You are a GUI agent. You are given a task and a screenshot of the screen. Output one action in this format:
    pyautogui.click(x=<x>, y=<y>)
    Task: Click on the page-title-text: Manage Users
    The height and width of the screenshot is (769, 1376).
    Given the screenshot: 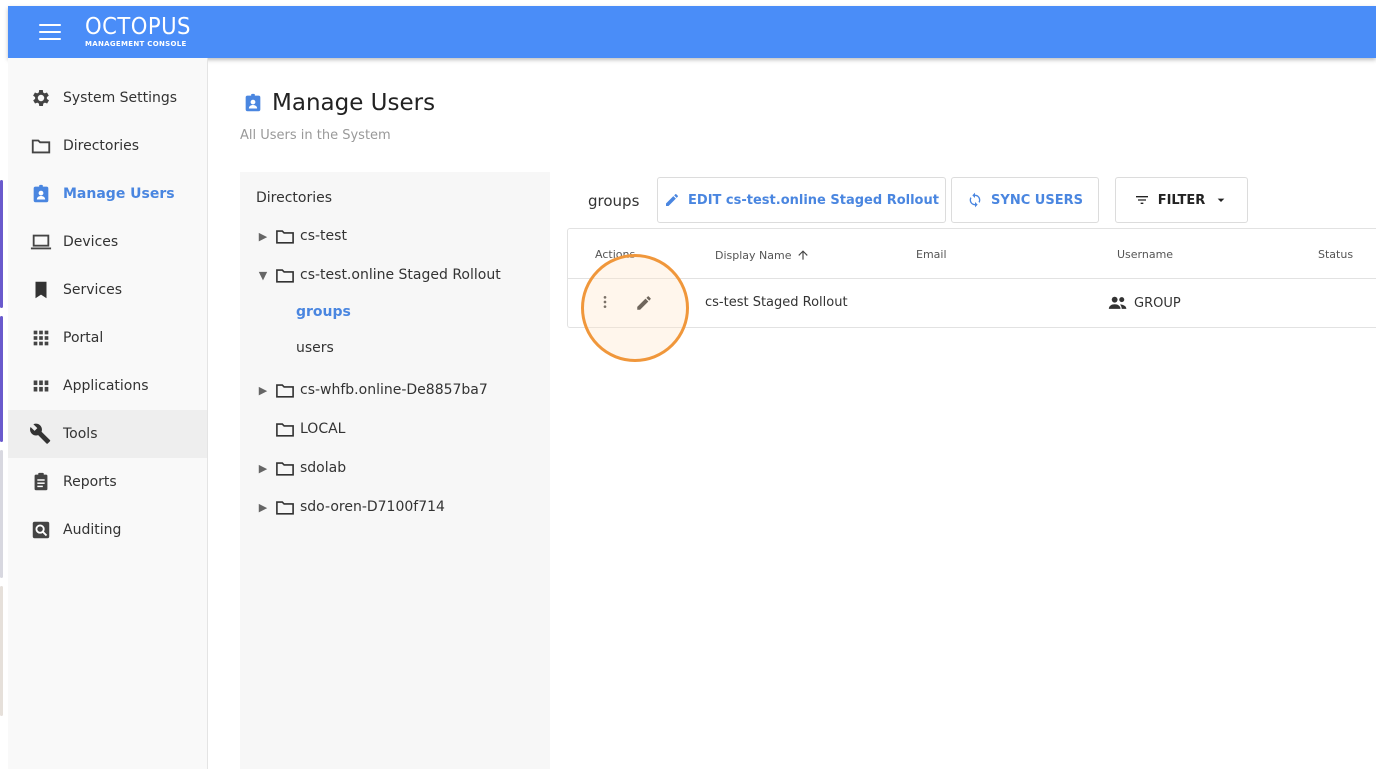 What is the action you would take?
    pyautogui.click(x=354, y=103)
    